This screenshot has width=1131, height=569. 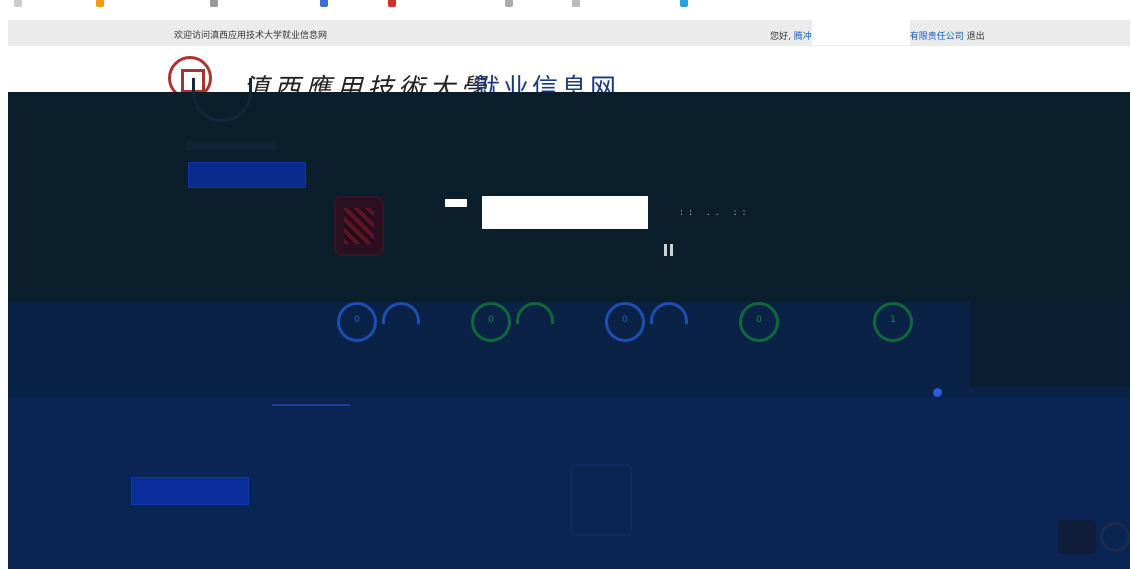 I want to click on site-topbar: 欢迎访问滇西应用技术大学就业信息网 您好, 腾冲 有限责任公司 退出, so click(x=569, y=32).